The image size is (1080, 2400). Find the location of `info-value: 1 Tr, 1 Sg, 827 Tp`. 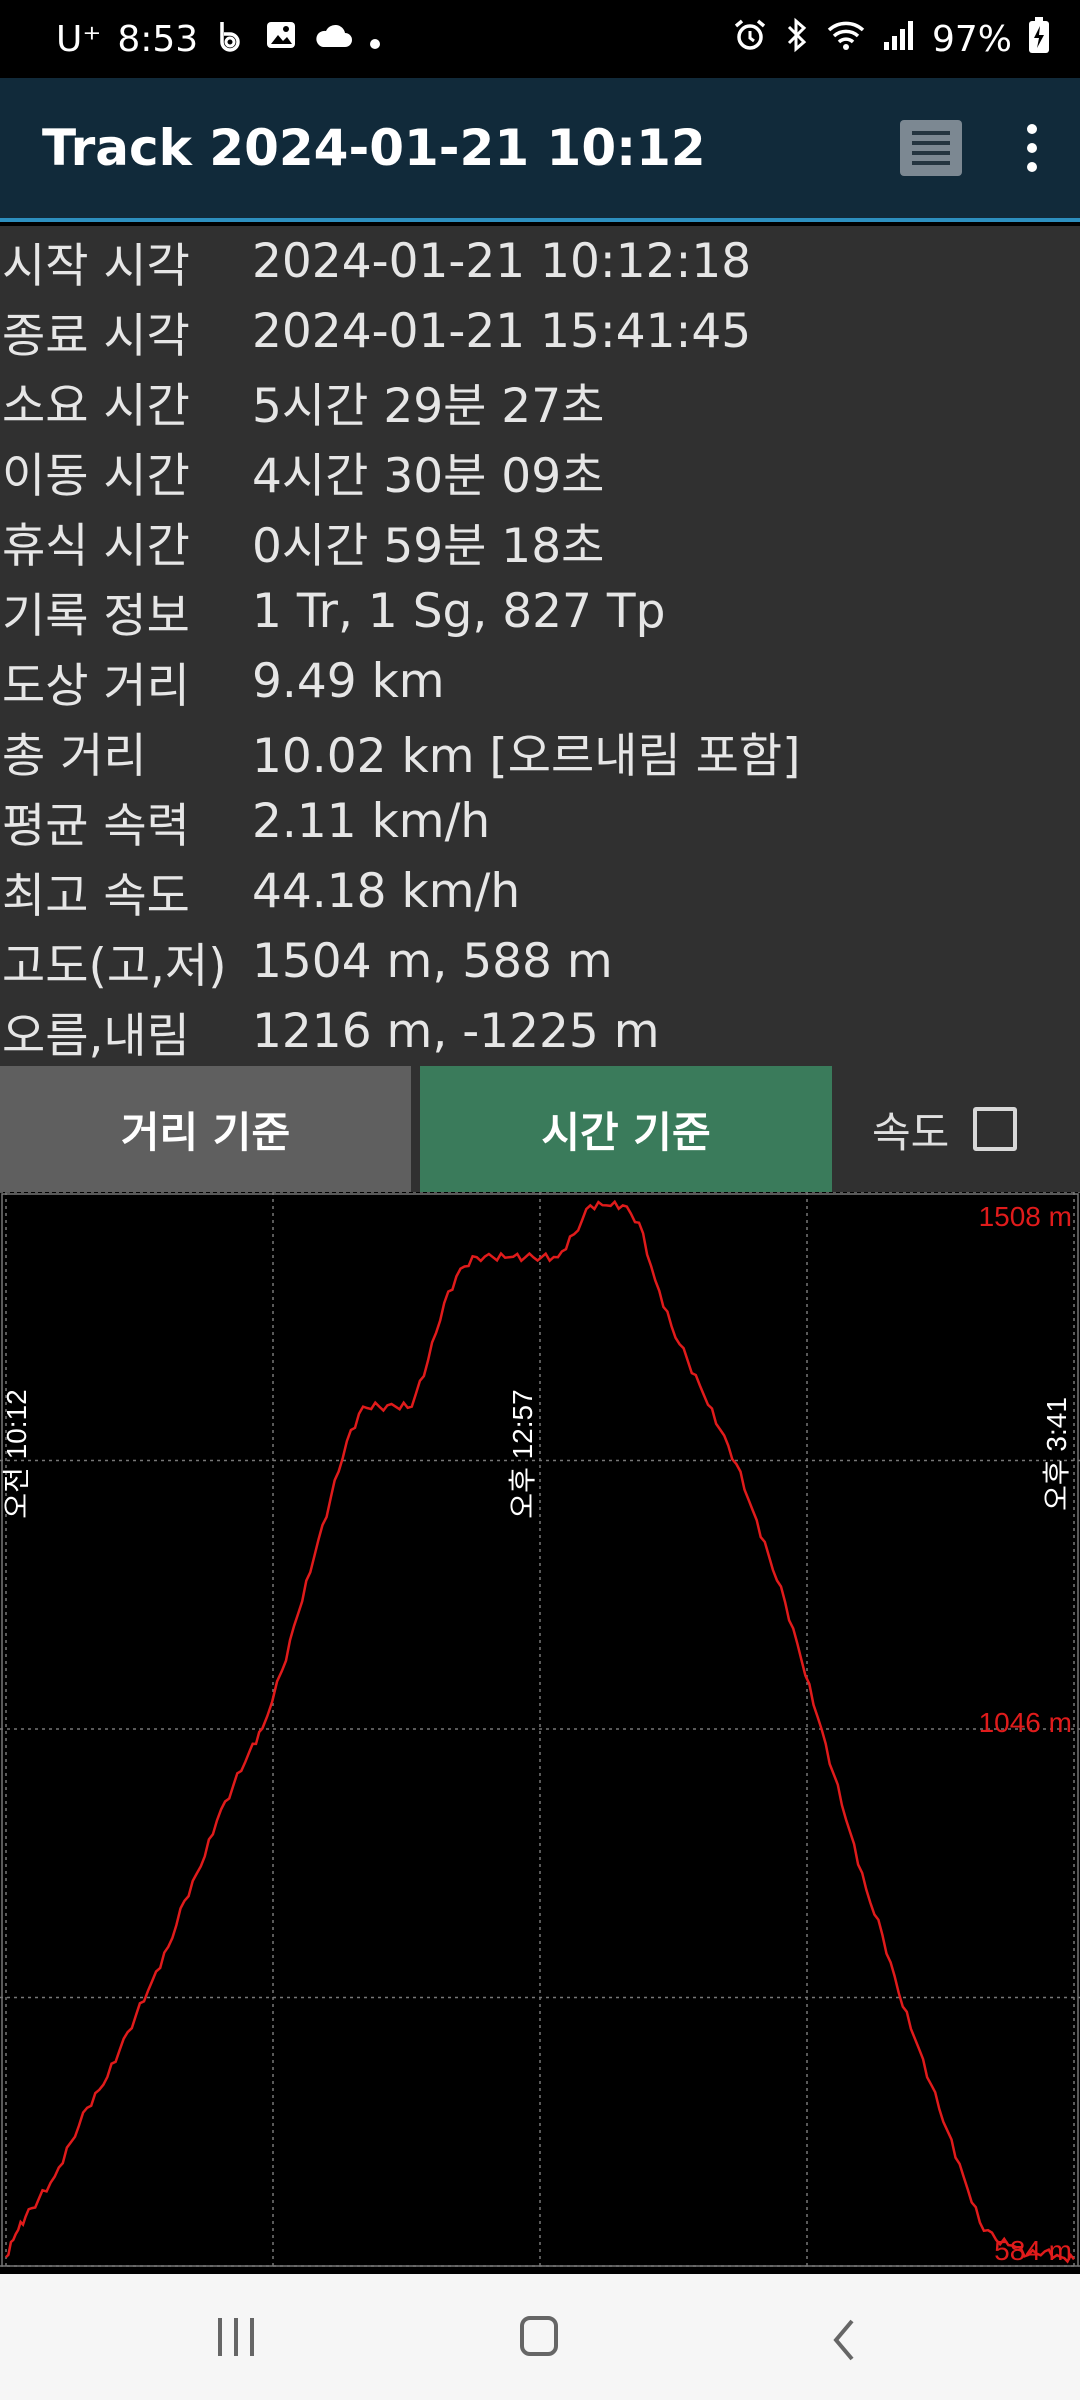

info-value: 1 Tr, 1 Sg, 827 Tp is located at coordinates (459, 611).